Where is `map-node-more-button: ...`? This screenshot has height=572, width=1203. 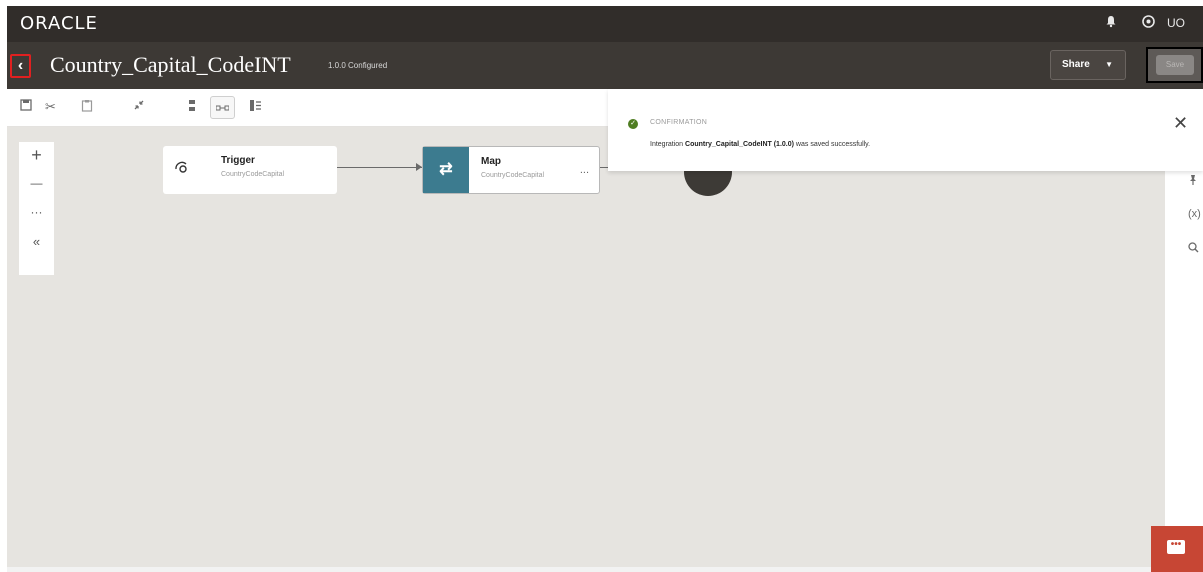 map-node-more-button: ... is located at coordinates (584, 170).